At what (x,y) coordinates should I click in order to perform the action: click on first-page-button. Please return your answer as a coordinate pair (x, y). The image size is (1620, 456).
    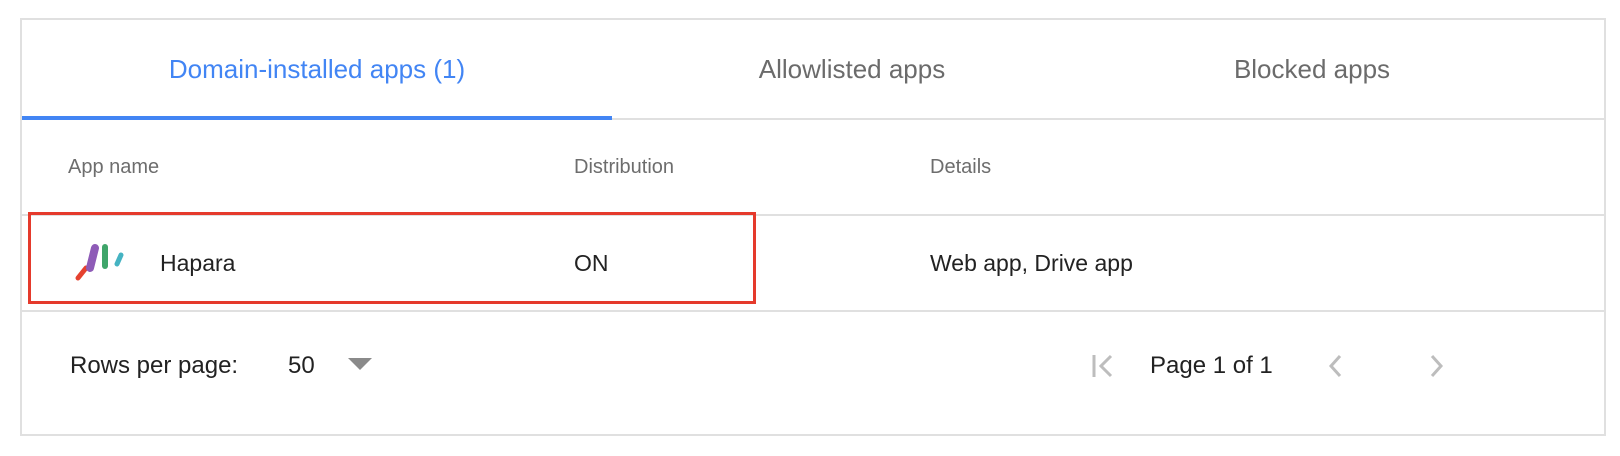
    Looking at the image, I should click on (1104, 366).